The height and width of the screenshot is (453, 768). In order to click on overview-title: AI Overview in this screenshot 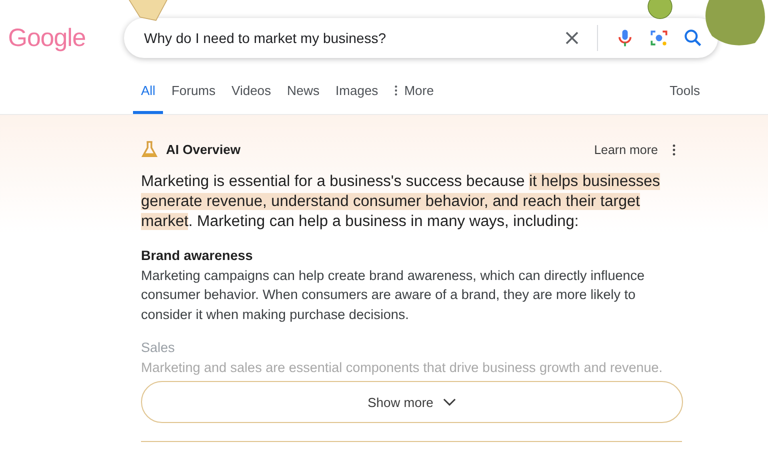, I will do `click(203, 149)`.